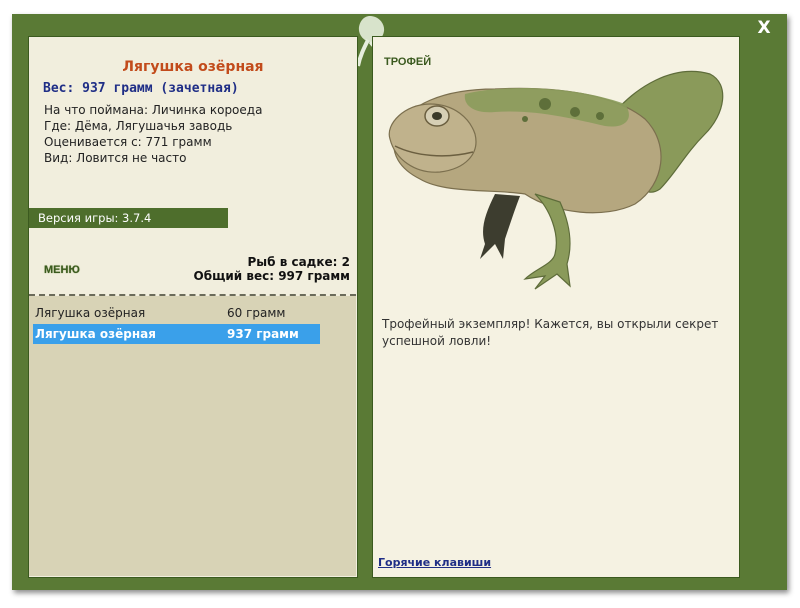 The width and height of the screenshot is (800, 608). What do you see at coordinates (176, 334) in the screenshot?
I see `list-item-selected: Лягушка озёрная 937 грамм` at bounding box center [176, 334].